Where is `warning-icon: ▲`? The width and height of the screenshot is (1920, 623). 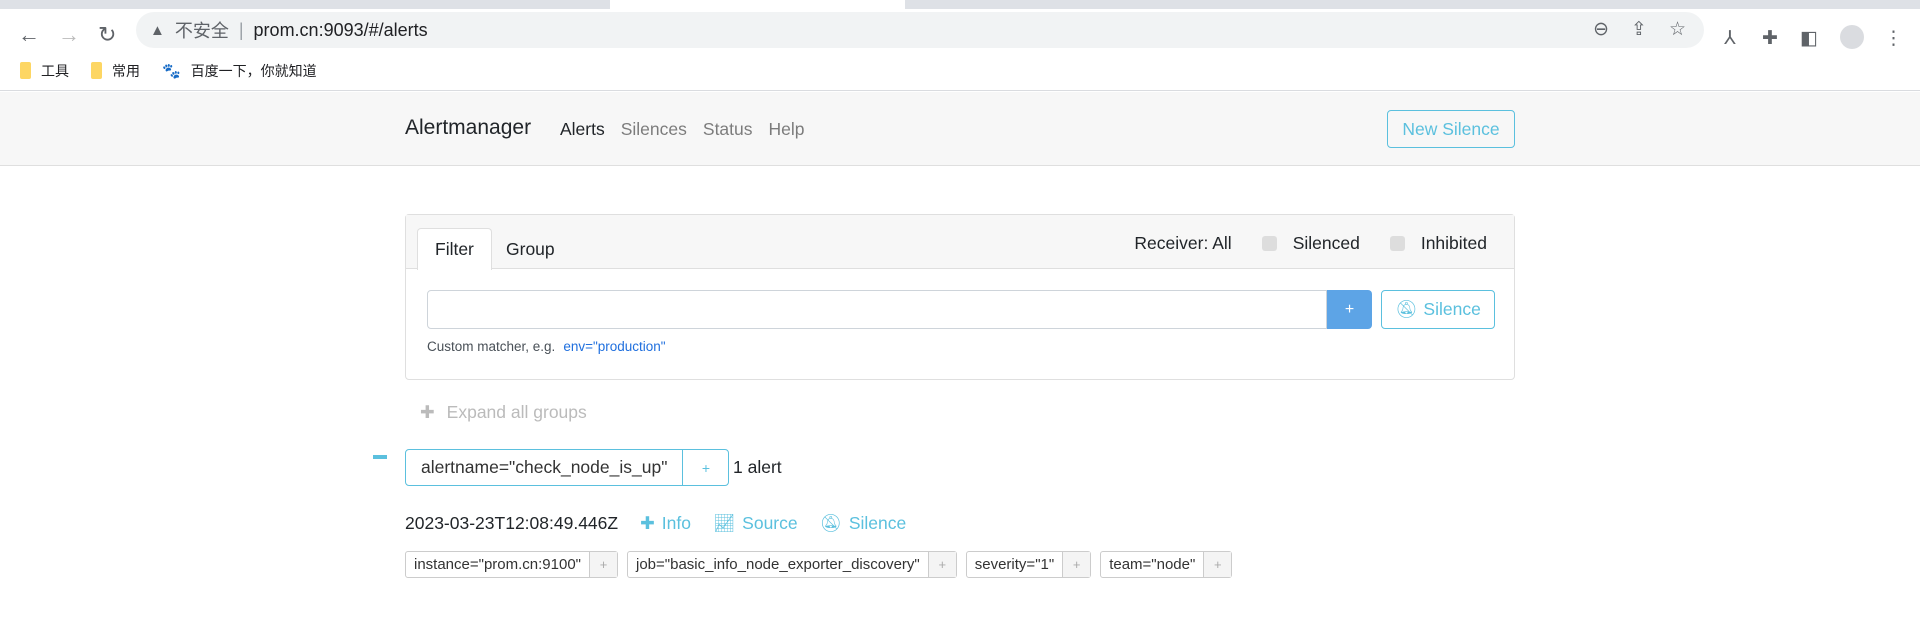 warning-icon: ▲ is located at coordinates (157, 30).